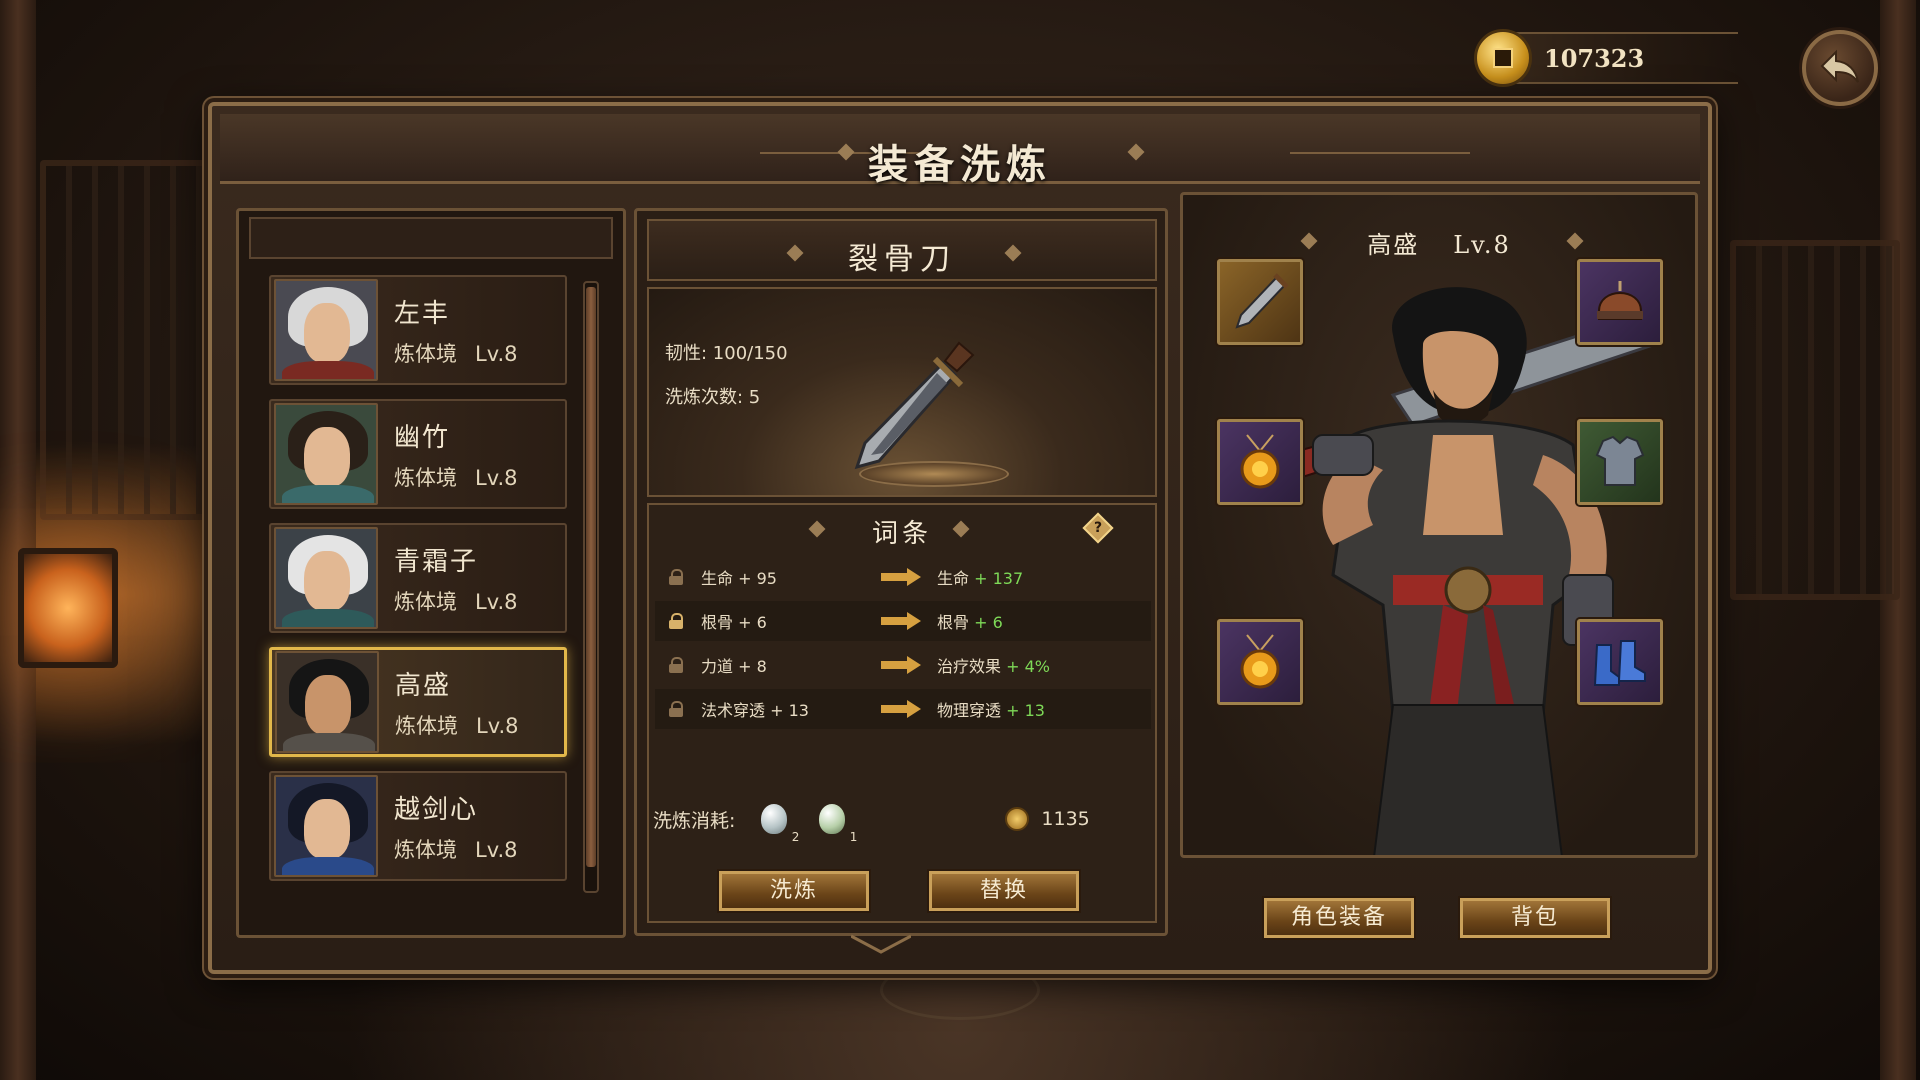 This screenshot has height=1080, width=1920. What do you see at coordinates (1004, 891) in the screenshot?
I see `replace-button: 替换` at bounding box center [1004, 891].